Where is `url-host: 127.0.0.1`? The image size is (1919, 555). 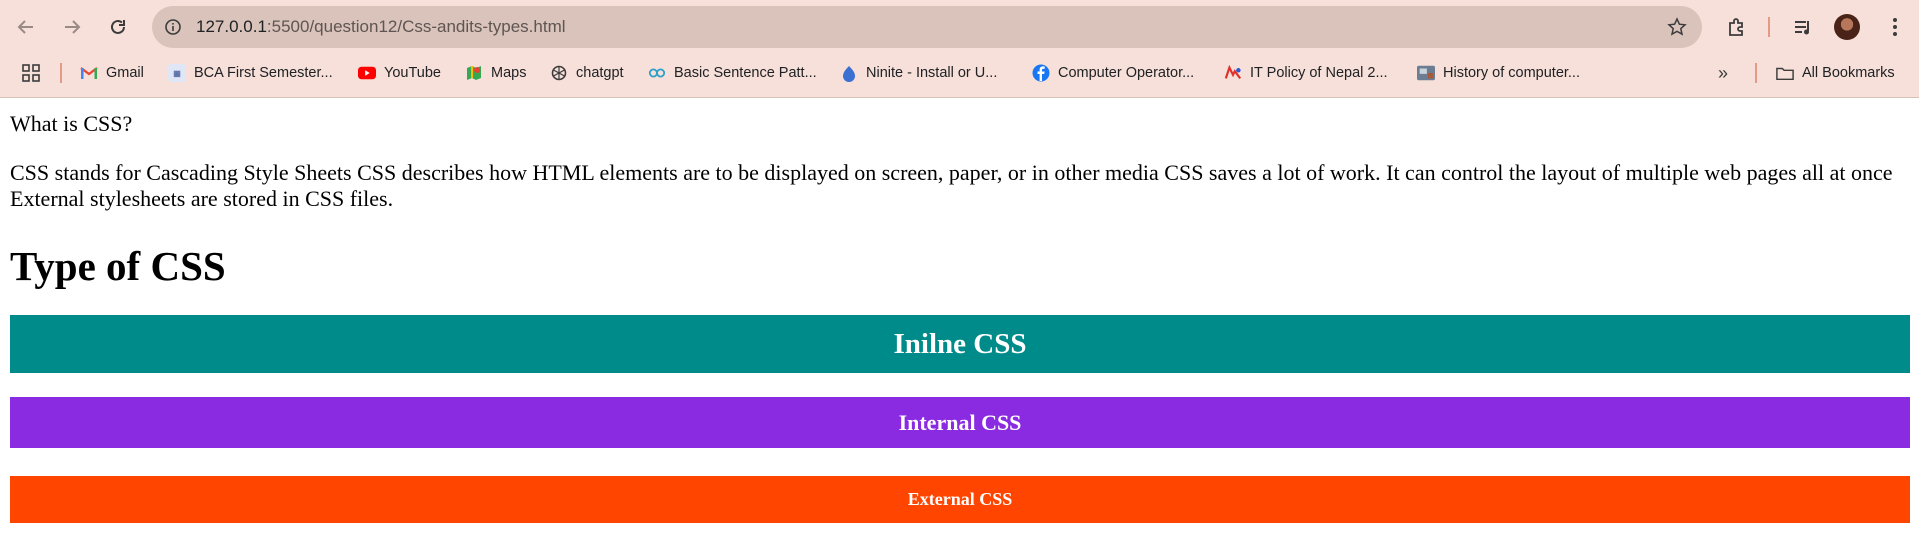 url-host: 127.0.0.1 is located at coordinates (231, 26).